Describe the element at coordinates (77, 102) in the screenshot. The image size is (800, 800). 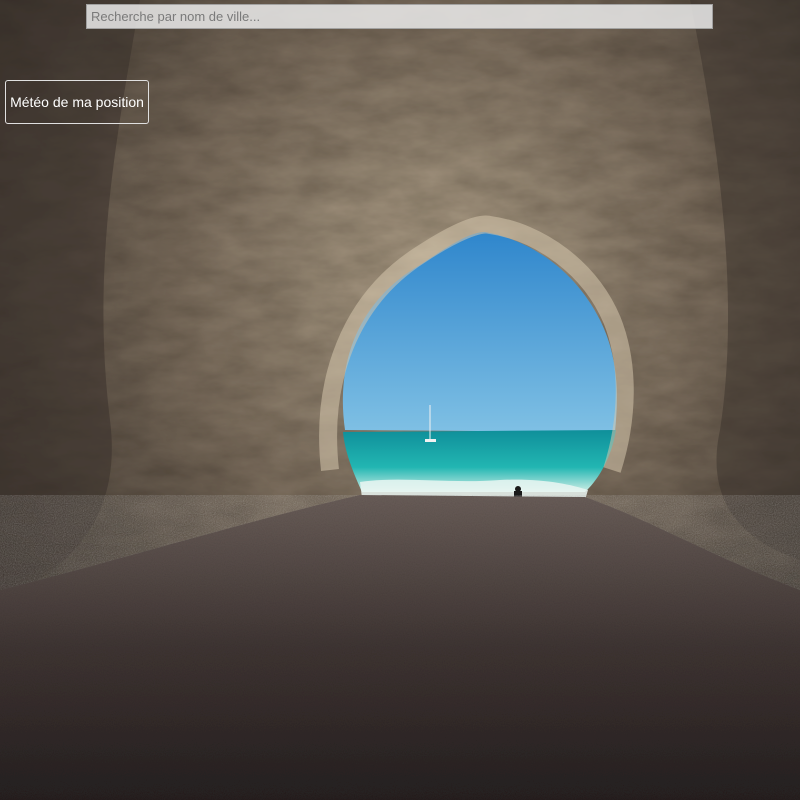
I see `my-location-weather-button: Météo de ma position` at that location.